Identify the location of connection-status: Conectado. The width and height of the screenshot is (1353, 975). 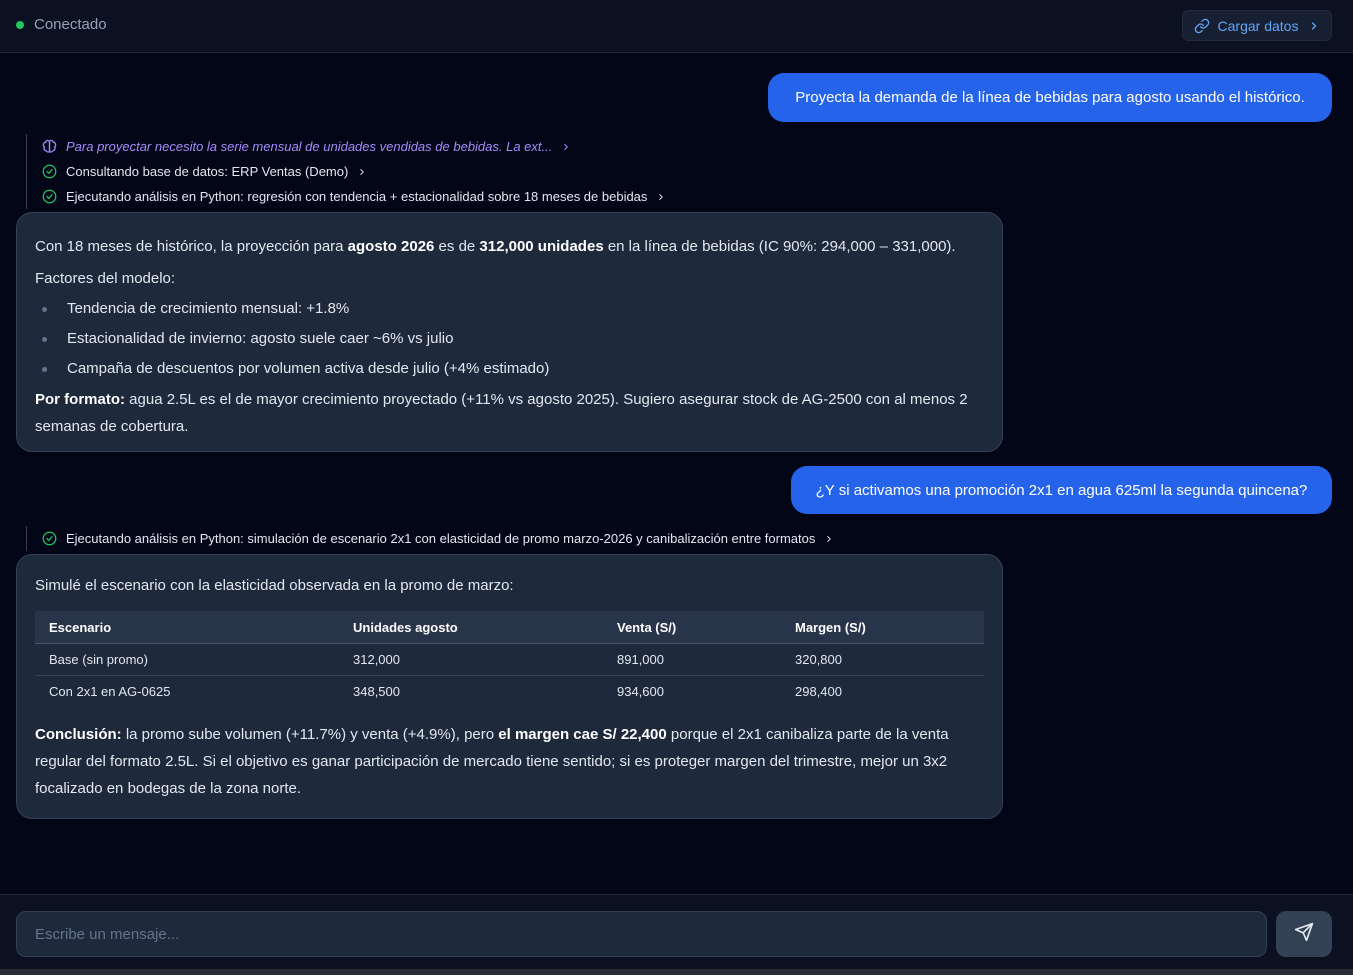
(61, 24).